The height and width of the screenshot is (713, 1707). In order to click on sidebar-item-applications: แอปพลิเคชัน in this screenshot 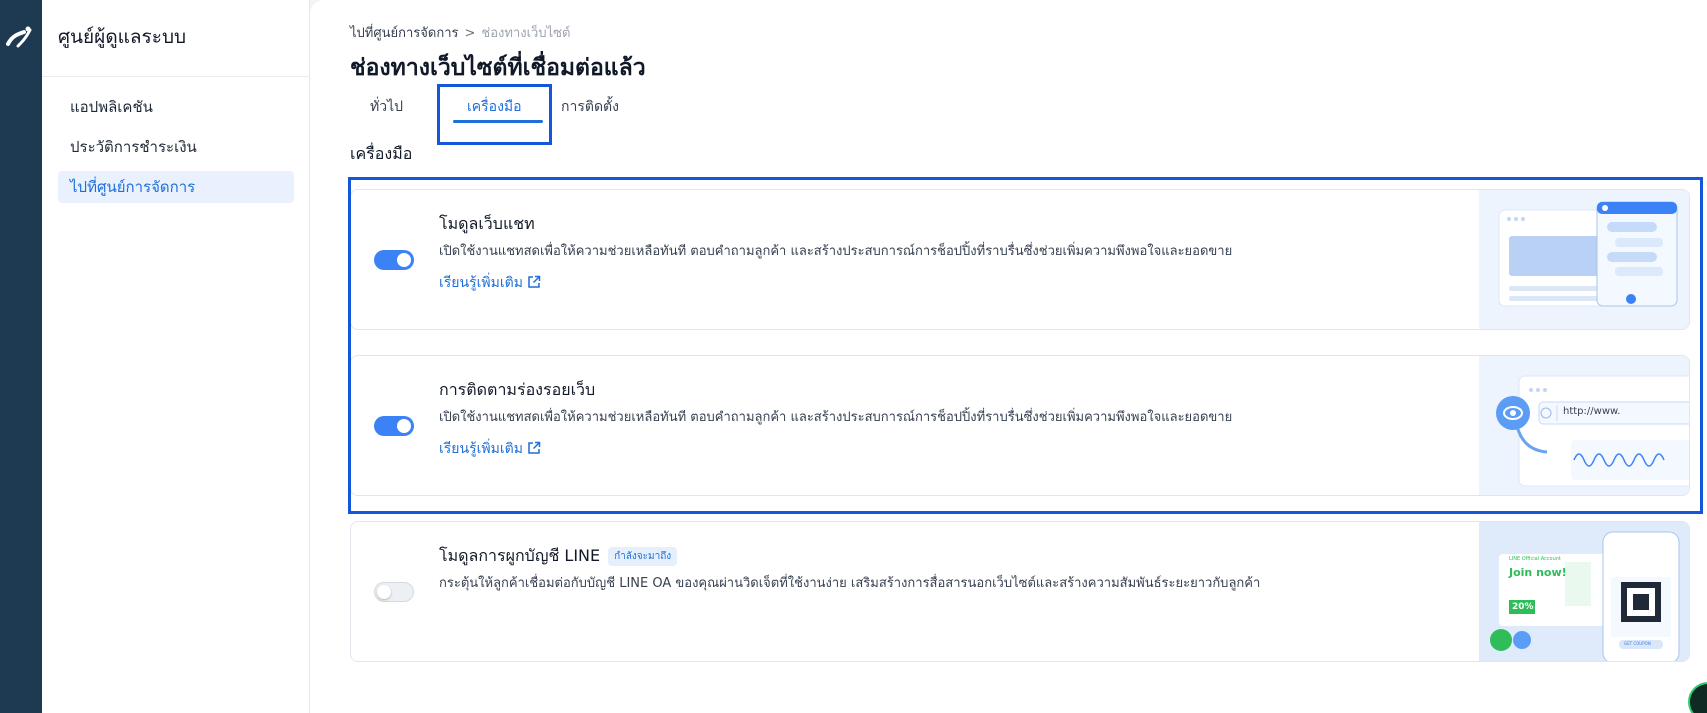, I will do `click(176, 107)`.